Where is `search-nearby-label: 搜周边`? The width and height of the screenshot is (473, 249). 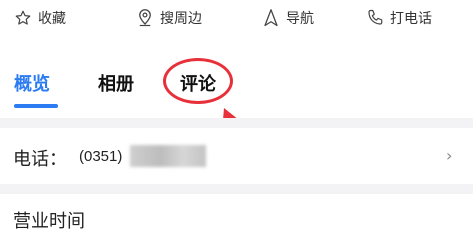
search-nearby-label: 搜周边 is located at coordinates (181, 19).